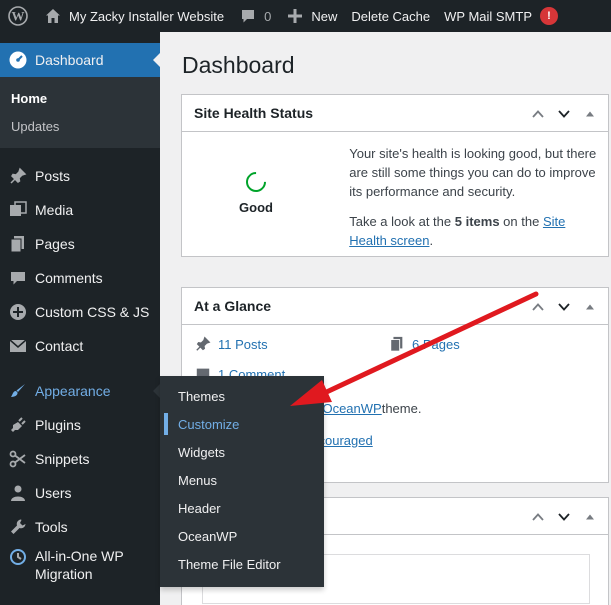 This screenshot has height=605, width=611. Describe the element at coordinates (51, 527) in the screenshot. I see `sidebar-item-label: Tools` at that location.